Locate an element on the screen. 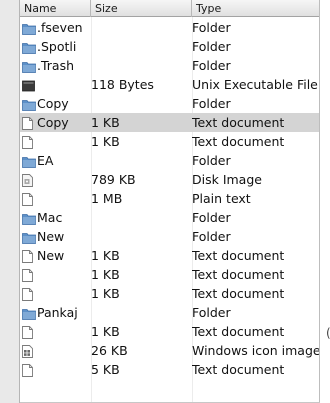 The width and height of the screenshot is (330, 403). disk-image-icon is located at coordinates (27, 181).